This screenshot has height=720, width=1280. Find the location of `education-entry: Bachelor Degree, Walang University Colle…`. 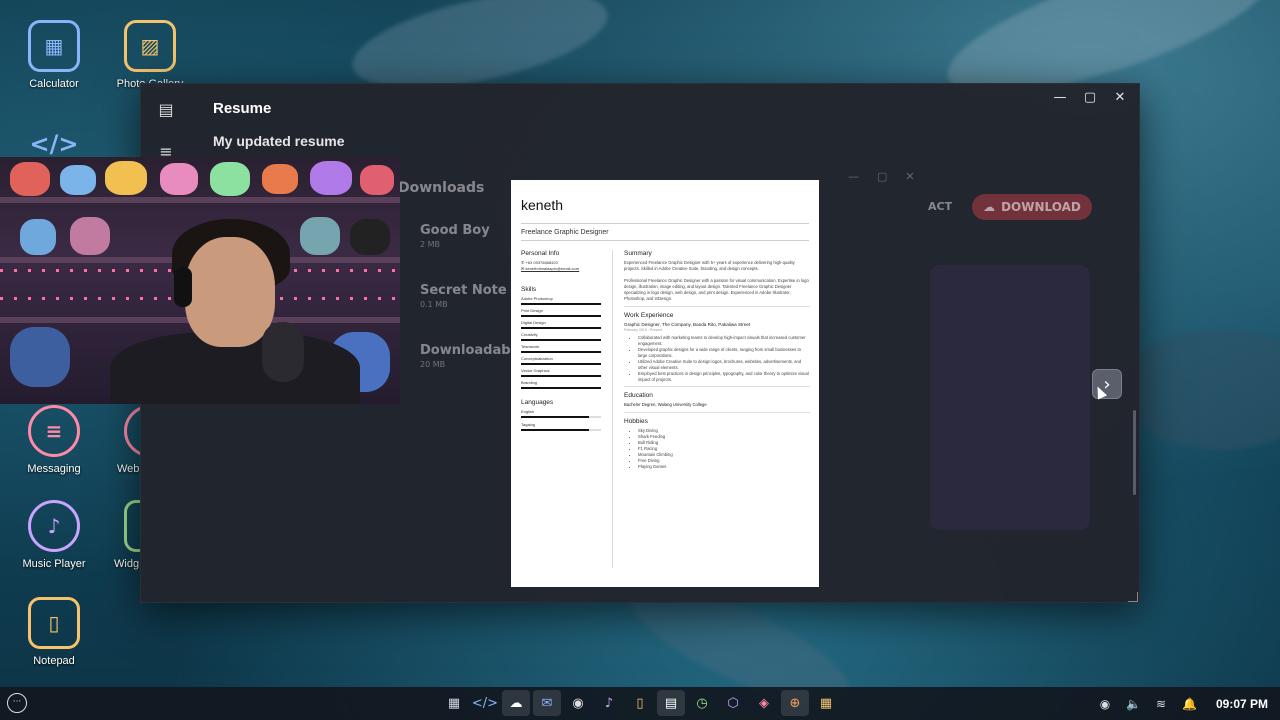

education-entry: Bachelor Degree, Walang University Colle… is located at coordinates (665, 404).